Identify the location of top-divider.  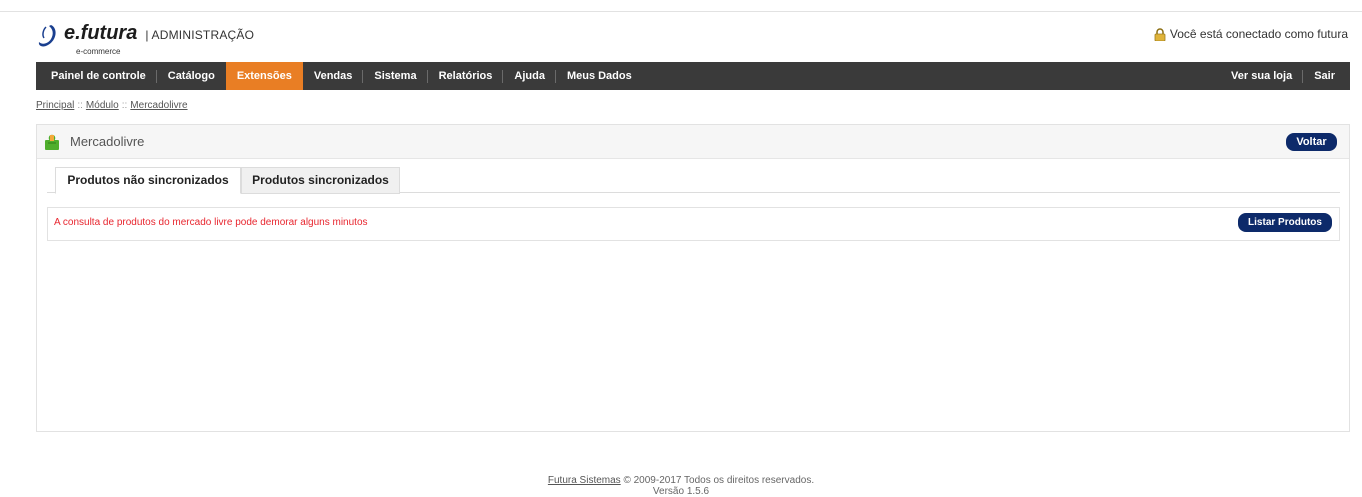
(681, 11).